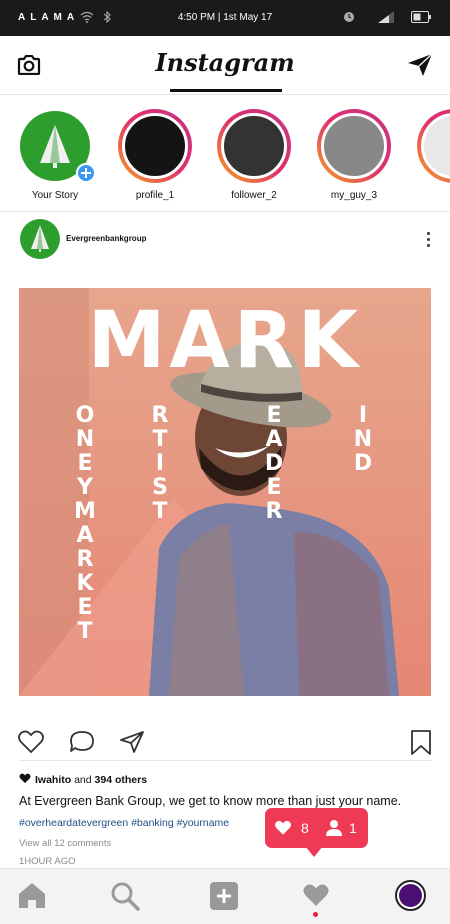  What do you see at coordinates (55, 195) in the screenshot?
I see `story-label: Your Story` at bounding box center [55, 195].